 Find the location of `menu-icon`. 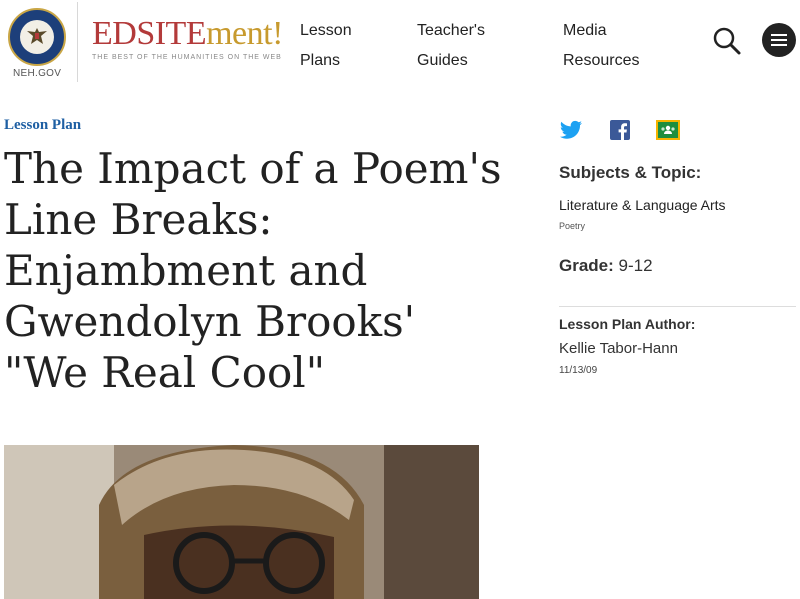

menu-icon is located at coordinates (779, 40).